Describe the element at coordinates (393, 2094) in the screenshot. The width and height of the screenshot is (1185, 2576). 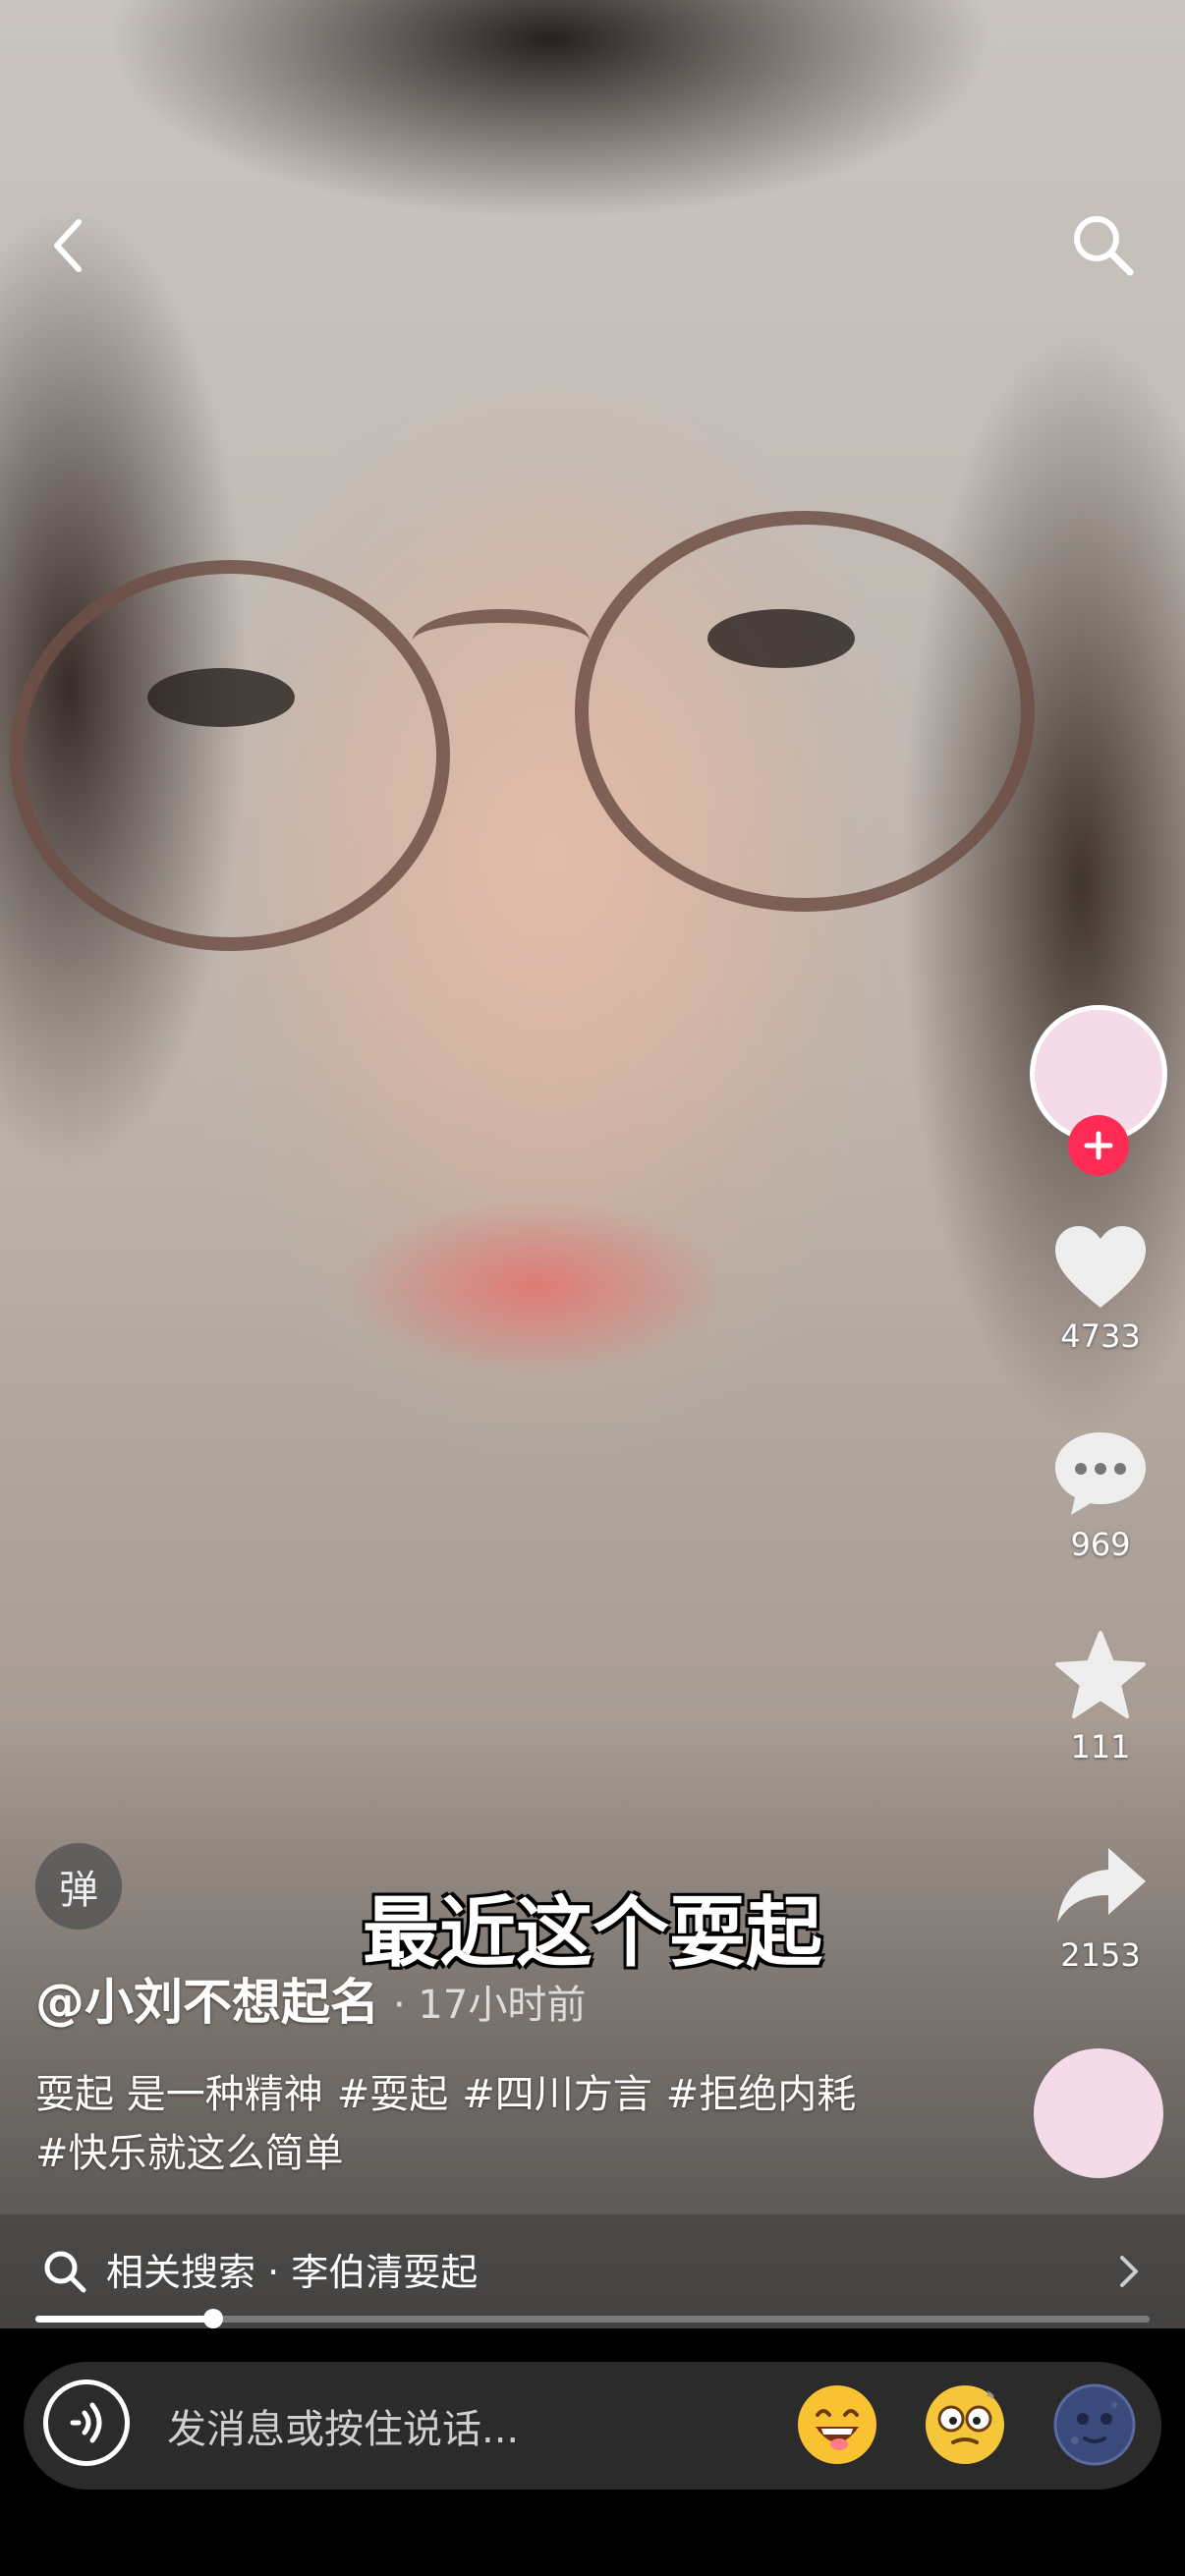
I see `hashtag-link: #耍起` at that location.